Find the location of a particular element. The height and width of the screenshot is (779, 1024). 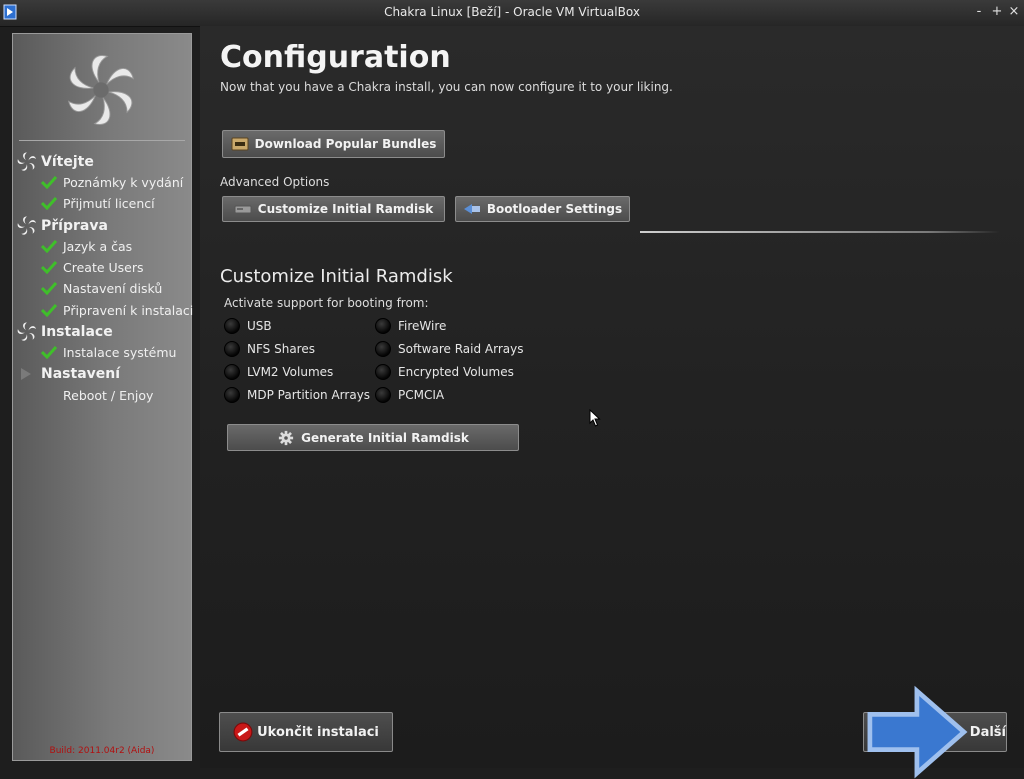

drive-icon is located at coordinates (243, 209).